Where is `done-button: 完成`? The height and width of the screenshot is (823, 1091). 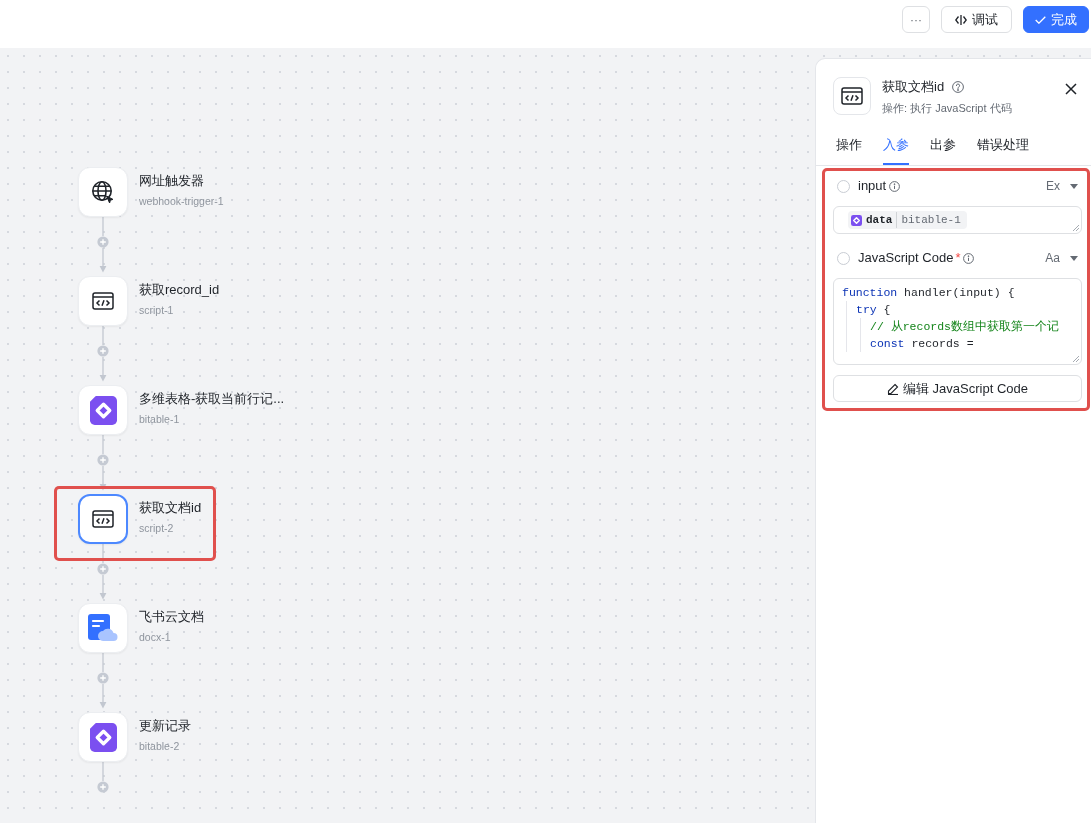
done-button: 完成 is located at coordinates (1056, 19).